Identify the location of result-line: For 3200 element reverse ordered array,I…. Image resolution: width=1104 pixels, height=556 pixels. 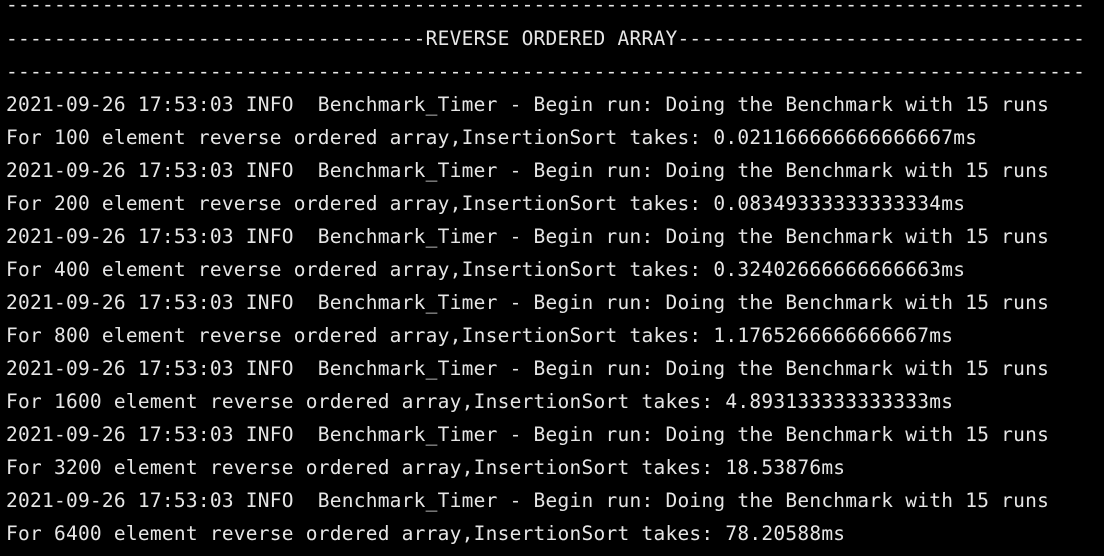
(426, 467).